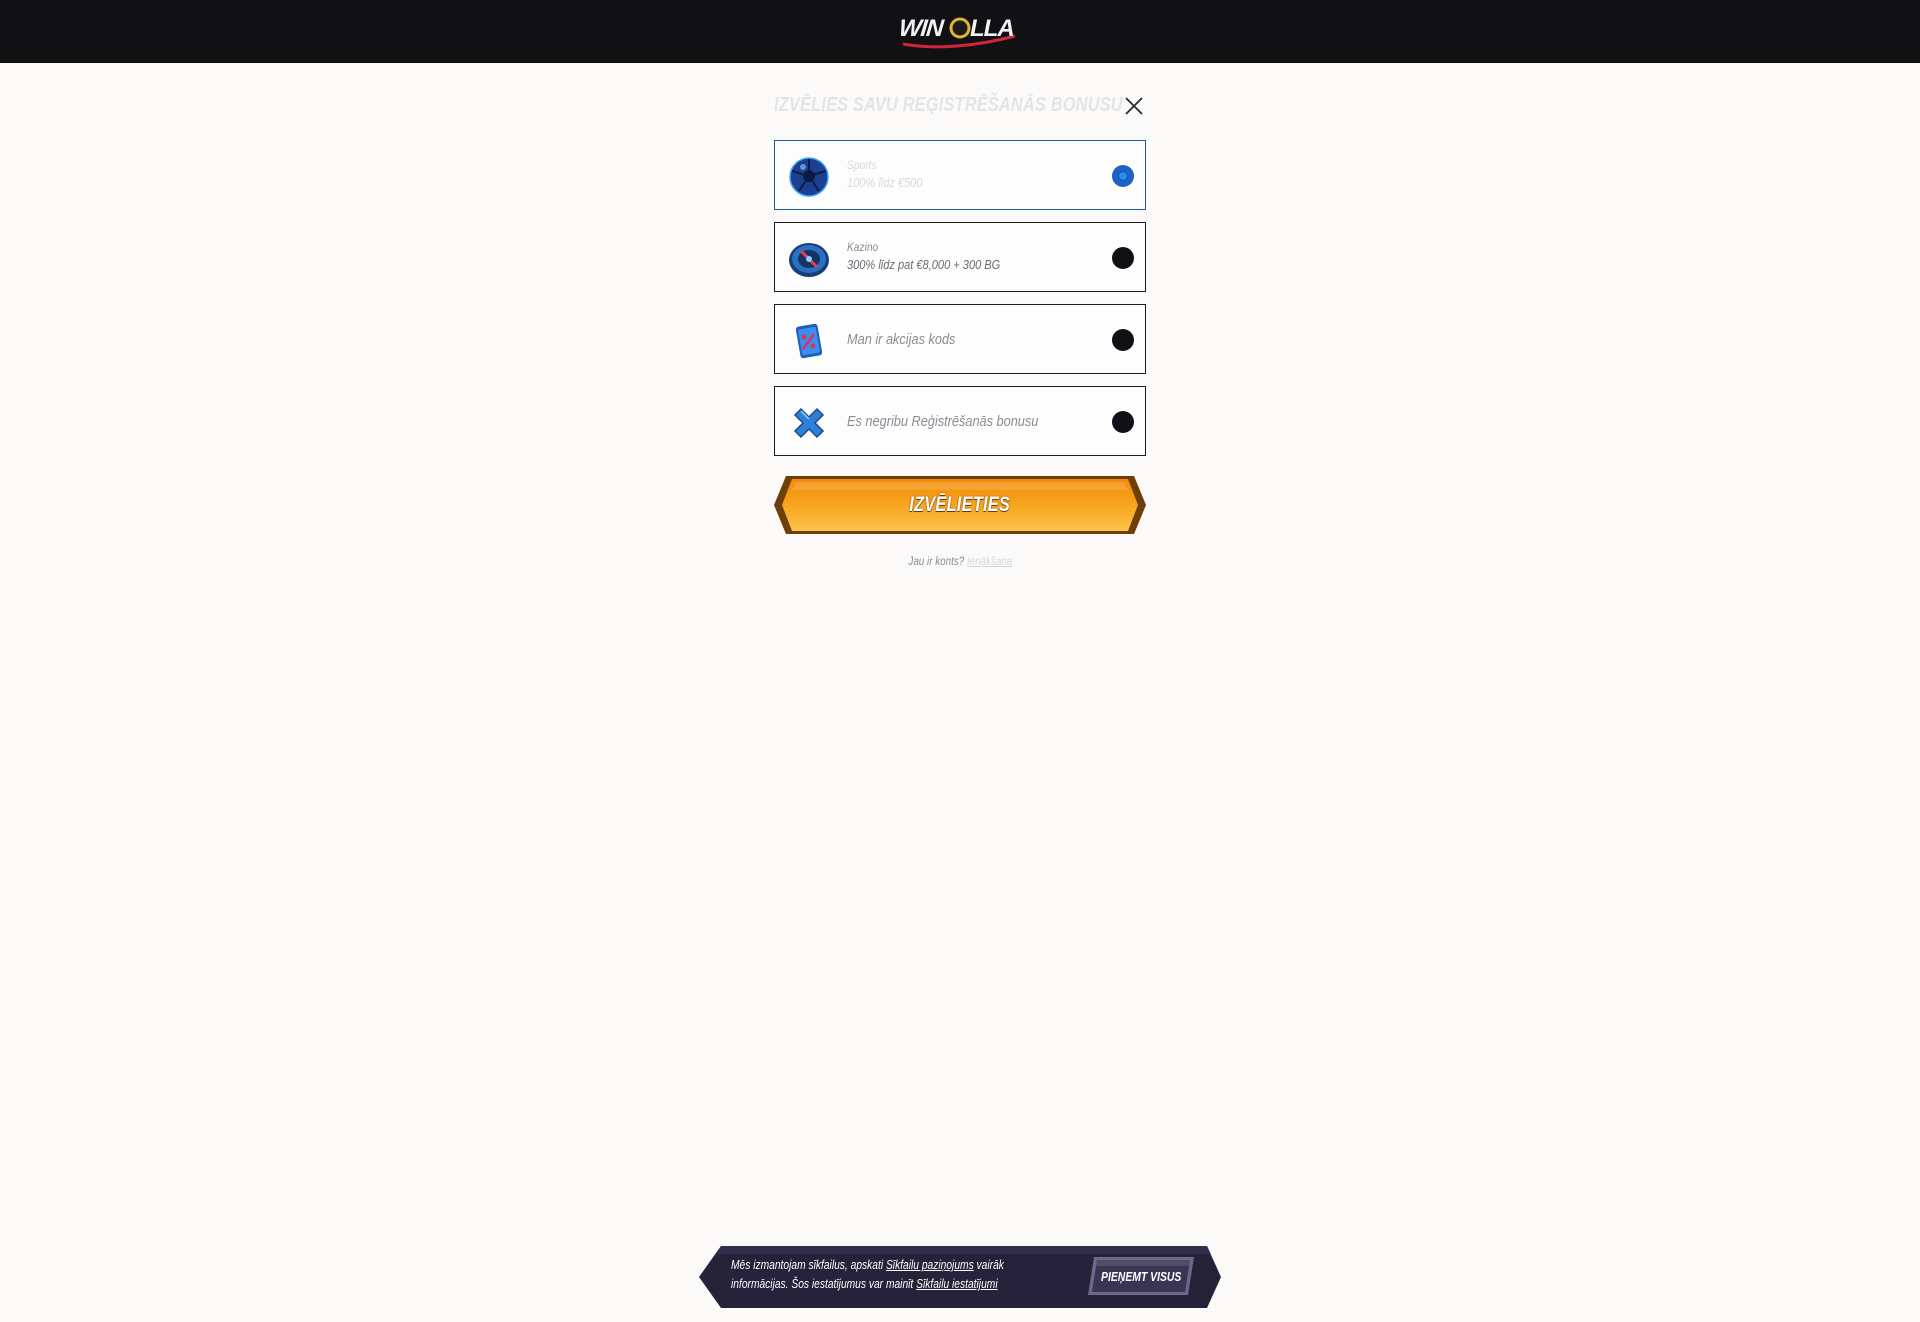 The image size is (1920, 1322). What do you see at coordinates (948, 105) in the screenshot?
I see `modal-title: IZVĒLIES SAVU REĢISTRĒŠANĀS BONUSU` at bounding box center [948, 105].